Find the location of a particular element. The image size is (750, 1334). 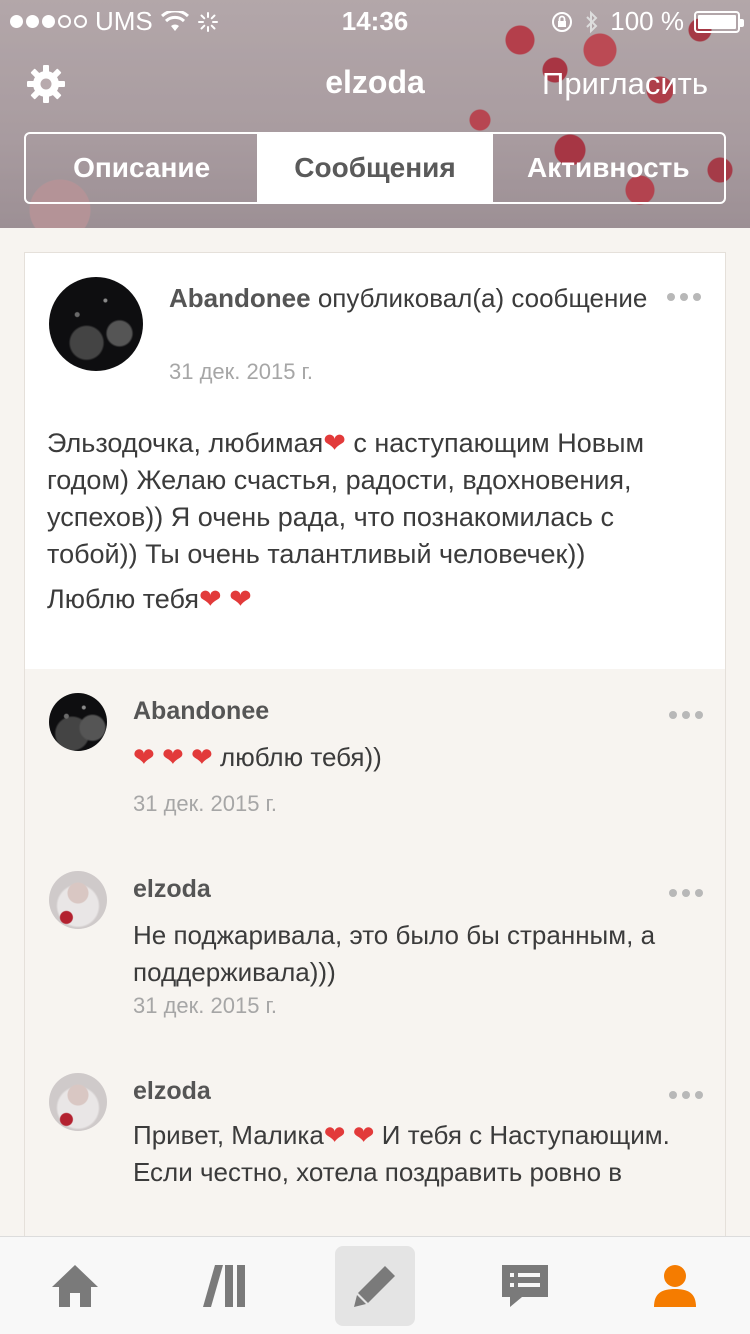

tab-profile is located at coordinates (675, 1285).